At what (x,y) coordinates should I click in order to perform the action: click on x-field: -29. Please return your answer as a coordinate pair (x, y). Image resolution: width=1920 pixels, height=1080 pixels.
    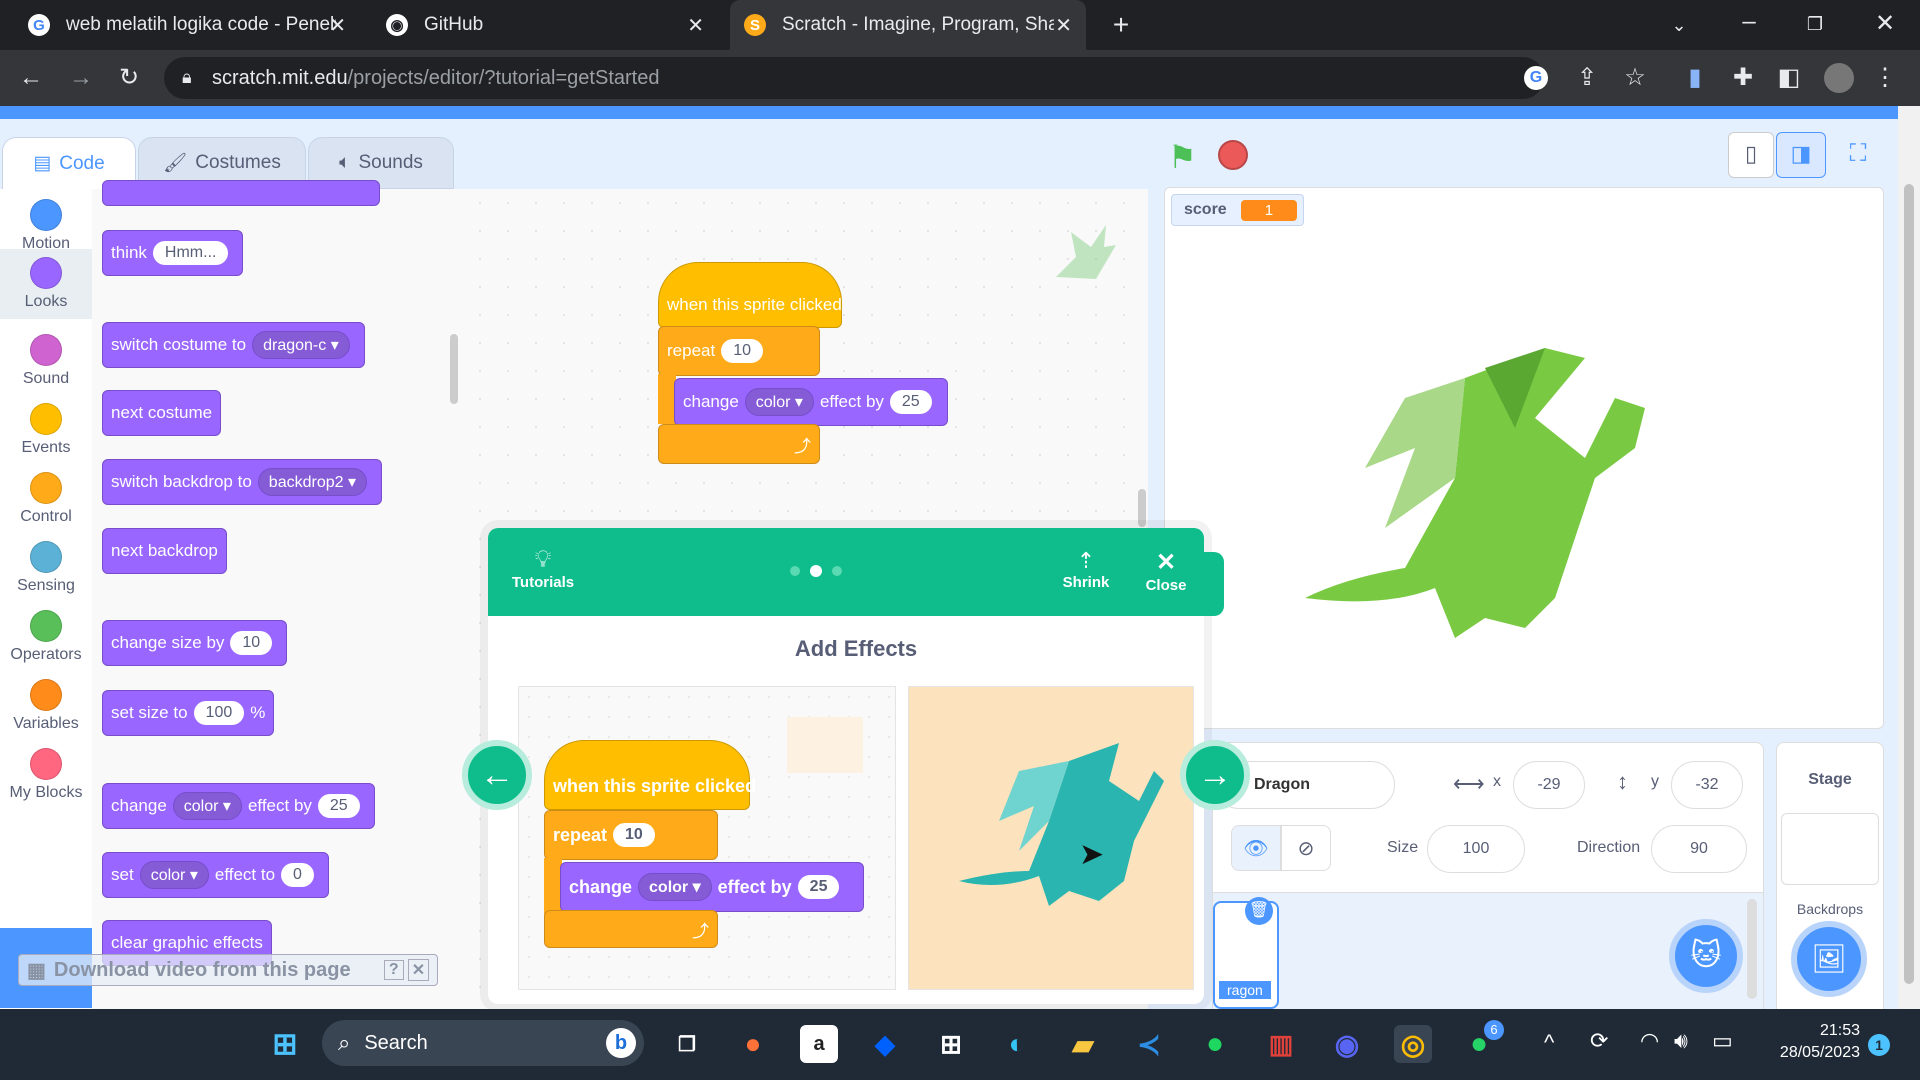
    Looking at the image, I should click on (1549, 785).